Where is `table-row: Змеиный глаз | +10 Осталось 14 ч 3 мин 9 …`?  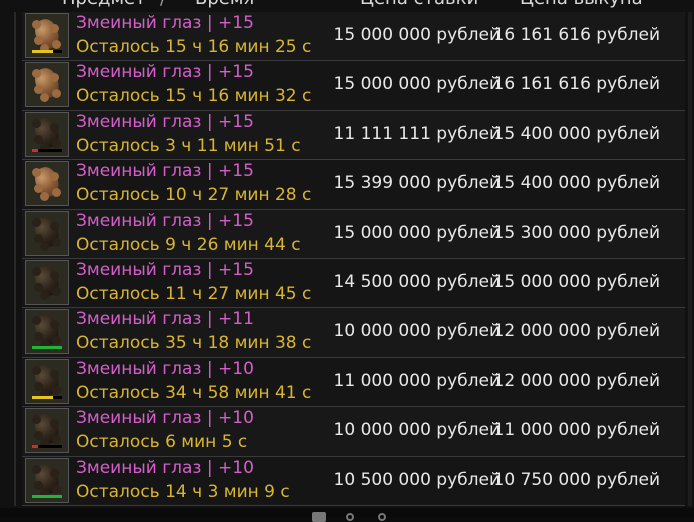 table-row: Змеиный глаз | +10 Осталось 14 ч 3 мин 9 … is located at coordinates (353, 481).